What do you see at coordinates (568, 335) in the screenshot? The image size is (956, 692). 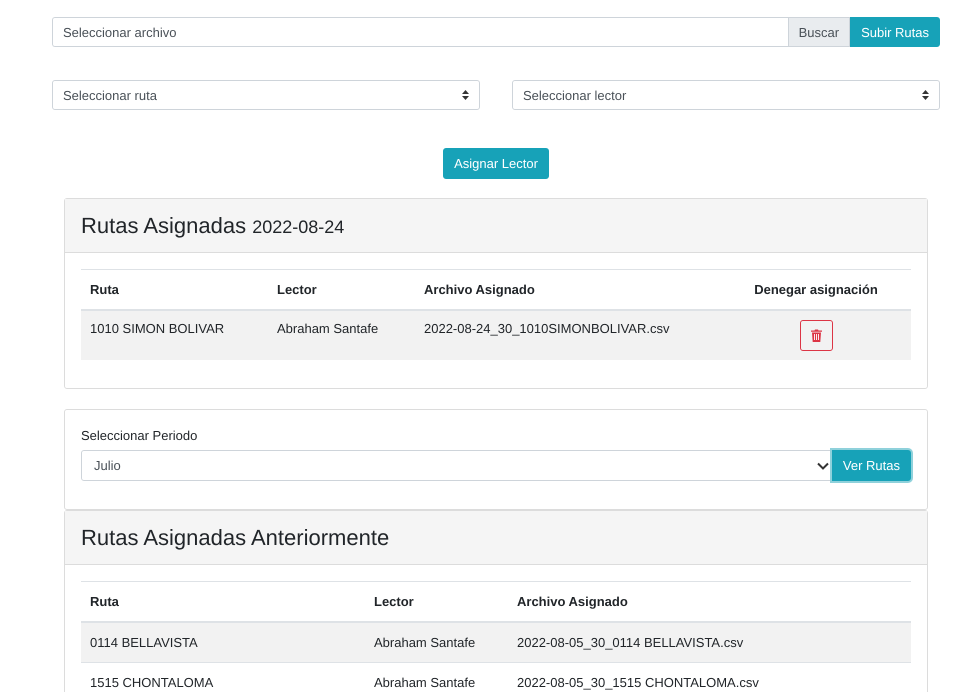 I see `table-cell: 2022-08-24_30_1010SIMONBOLIVAR.csv` at bounding box center [568, 335].